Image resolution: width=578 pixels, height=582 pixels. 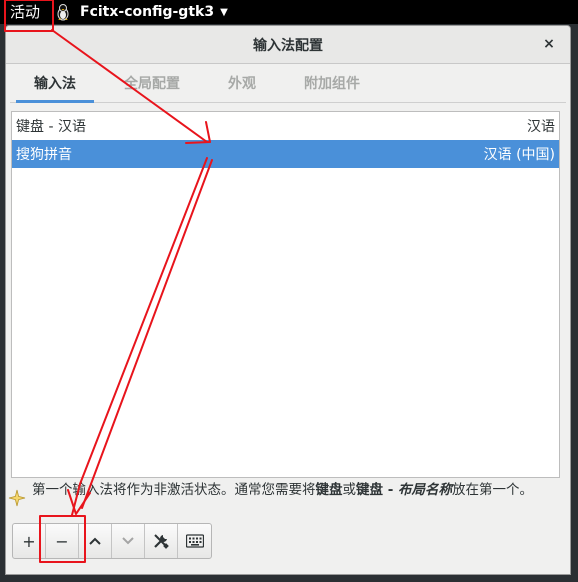 What do you see at coordinates (174, 490) in the screenshot?
I see `hint-part: 第一个输入法将作为非激活状态。通常您需要将` at bounding box center [174, 490].